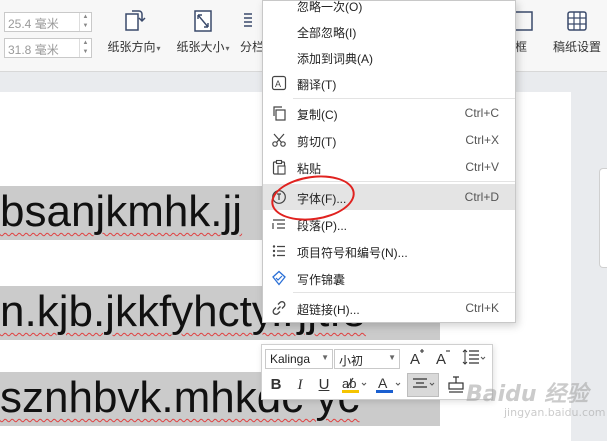 The height and width of the screenshot is (441, 607). I want to click on align-center-icon, so click(424, 383).